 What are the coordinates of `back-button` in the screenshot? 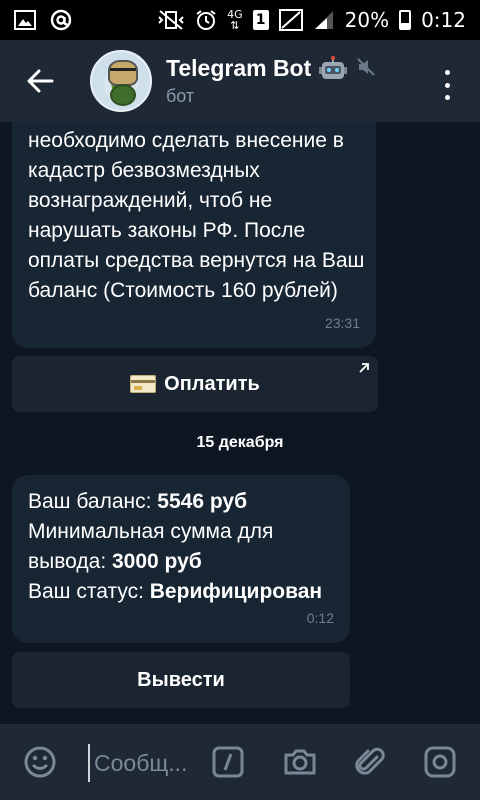 It's located at (40, 81).